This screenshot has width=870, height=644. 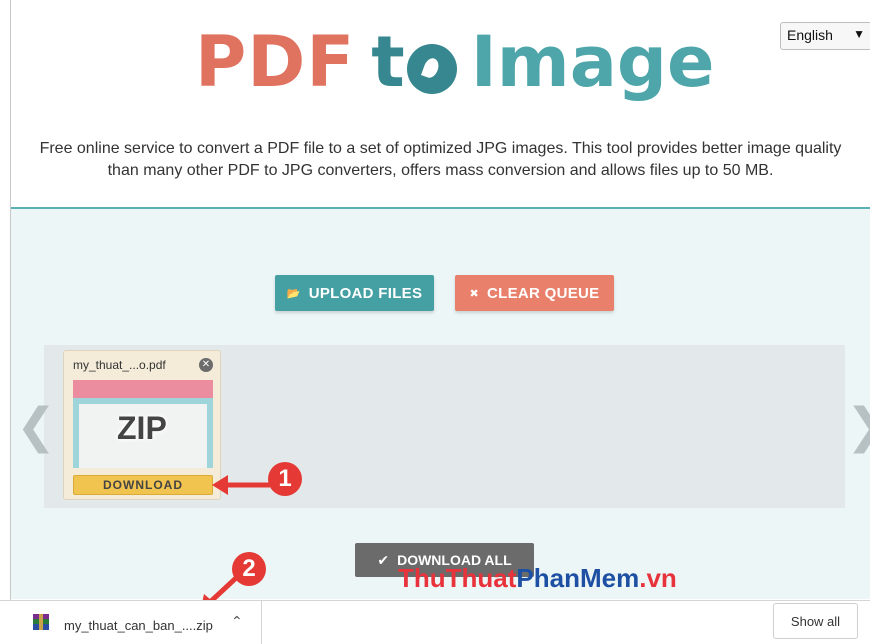 I want to click on watermark-part-1: ThuThuat, so click(x=457, y=578).